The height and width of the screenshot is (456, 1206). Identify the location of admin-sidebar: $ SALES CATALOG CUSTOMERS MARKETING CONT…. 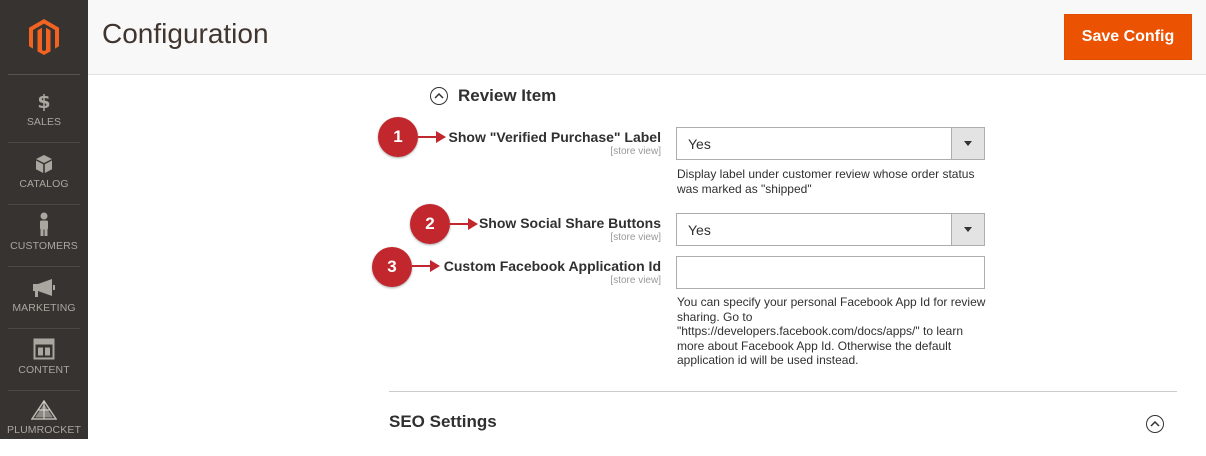
(44, 219).